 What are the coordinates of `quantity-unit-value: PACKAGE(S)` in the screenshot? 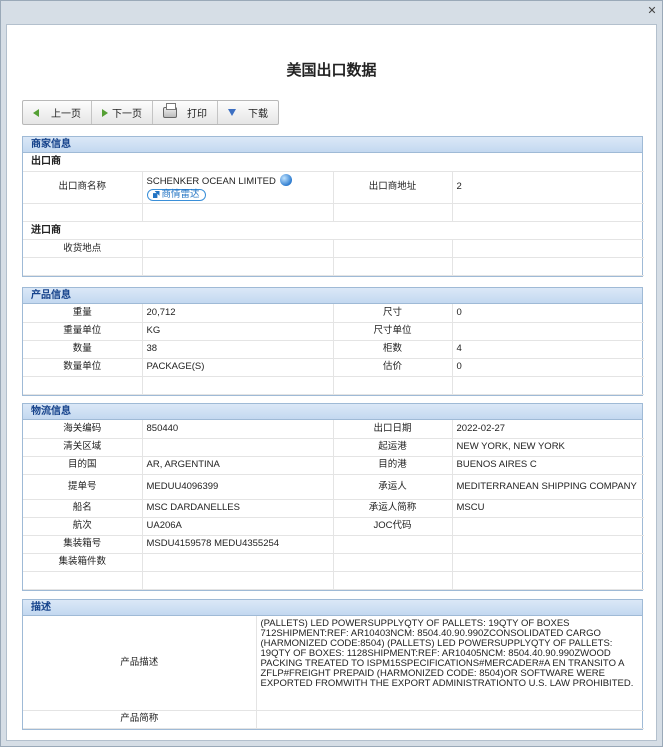 It's located at (238, 367).